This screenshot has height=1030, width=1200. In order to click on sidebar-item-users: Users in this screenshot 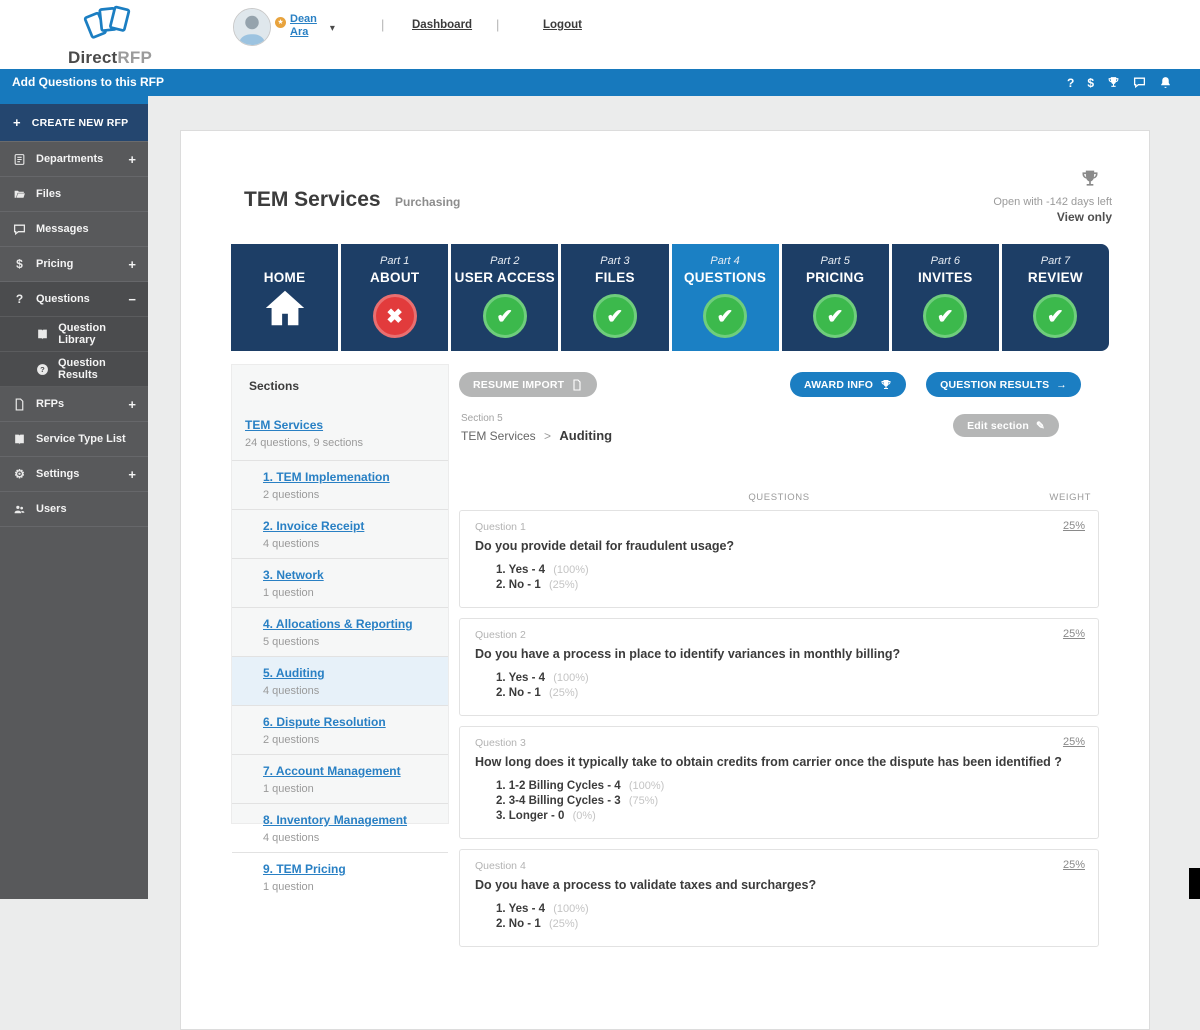, I will do `click(74, 509)`.